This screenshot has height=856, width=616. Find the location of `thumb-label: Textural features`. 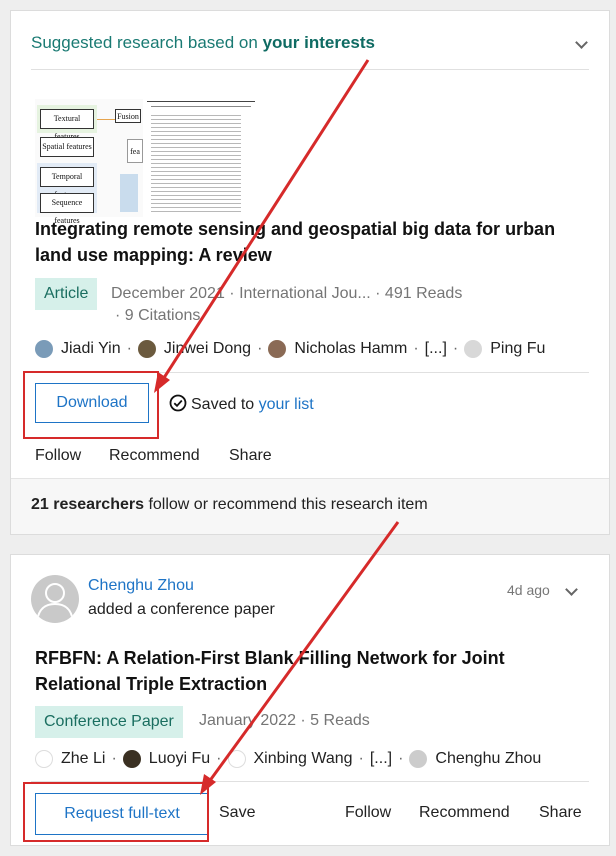

thumb-label: Textural features is located at coordinates (67, 125).